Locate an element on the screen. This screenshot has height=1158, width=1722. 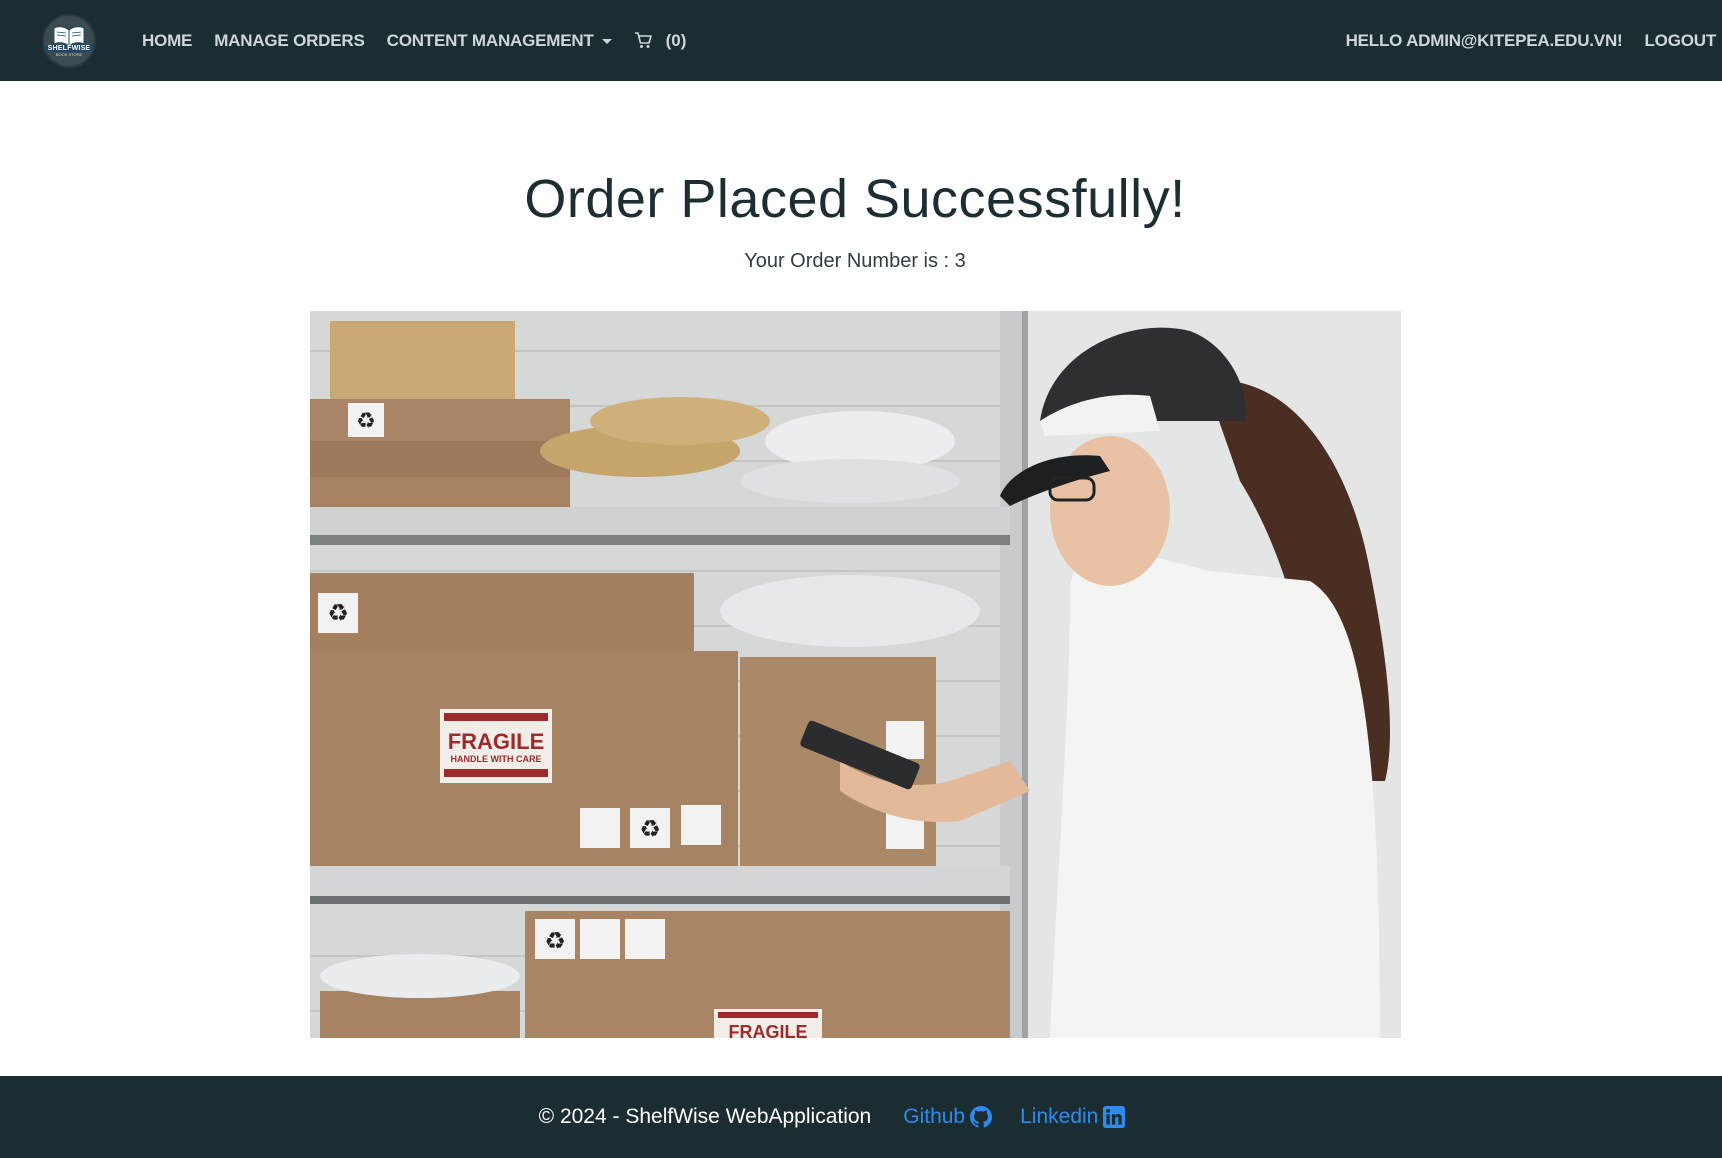
linkedin-icon is located at coordinates (1114, 1117).